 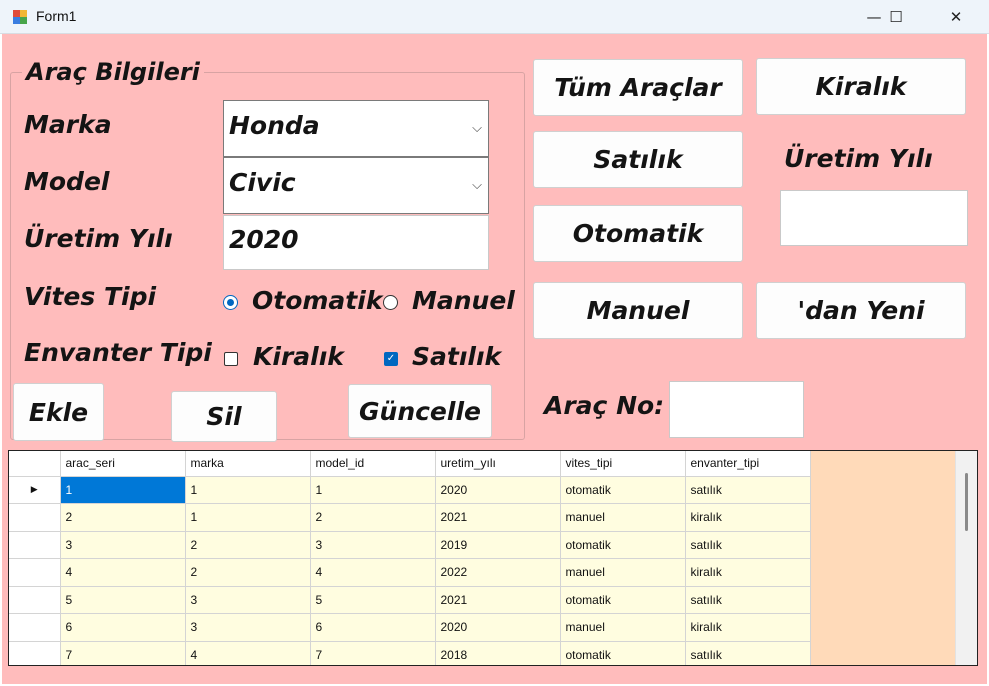 I want to click on table-row: 3 2 3 2019 otomatik satılık, so click(x=410, y=545).